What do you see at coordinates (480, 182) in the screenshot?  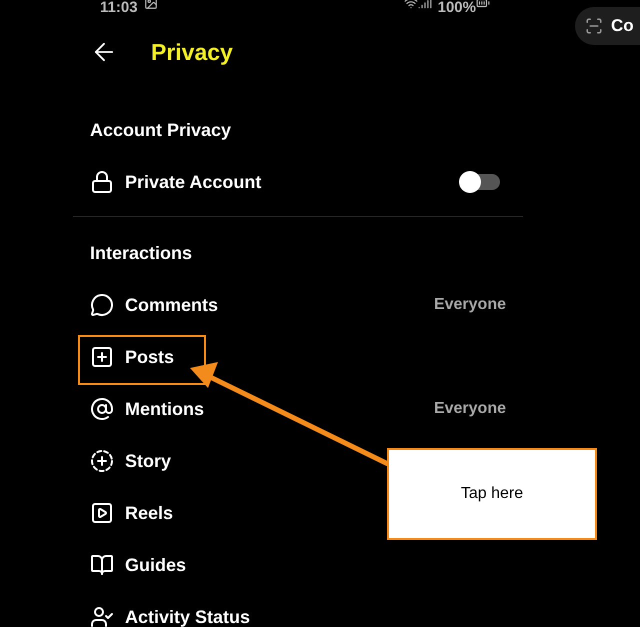 I see `toggle-switch` at bounding box center [480, 182].